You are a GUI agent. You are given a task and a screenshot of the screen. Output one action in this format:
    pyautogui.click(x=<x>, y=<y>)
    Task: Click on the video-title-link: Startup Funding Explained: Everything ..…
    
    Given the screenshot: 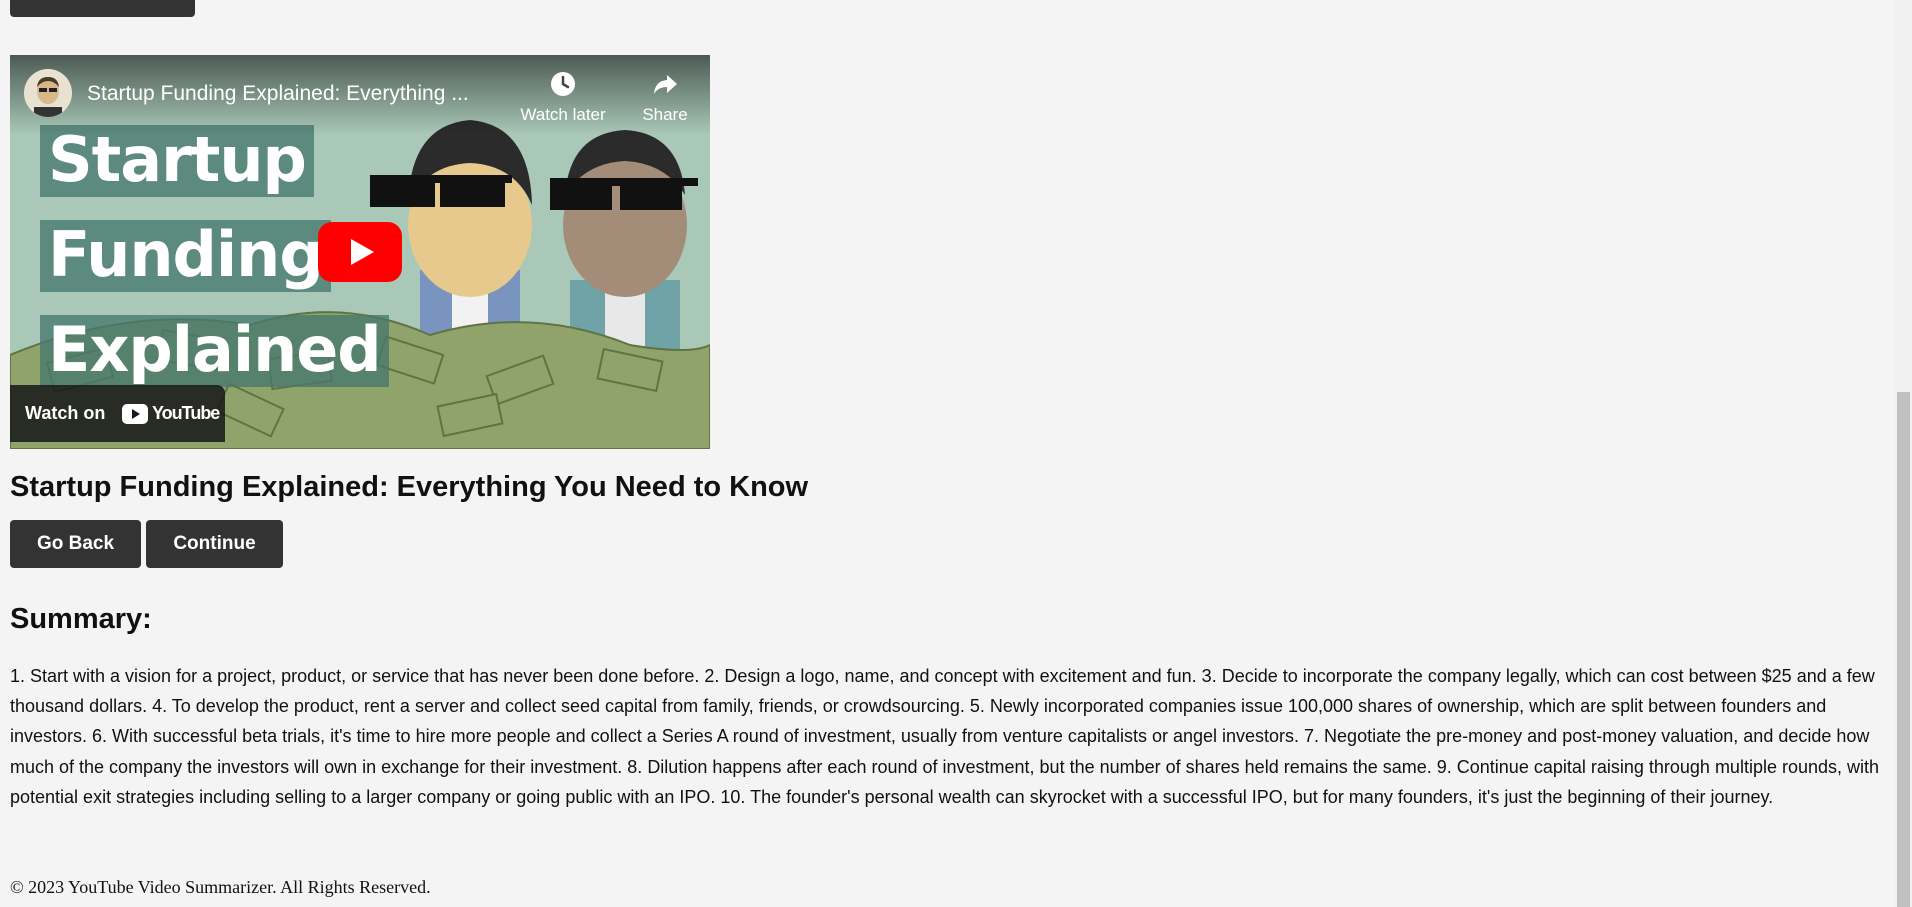 What is the action you would take?
    pyautogui.click(x=278, y=94)
    